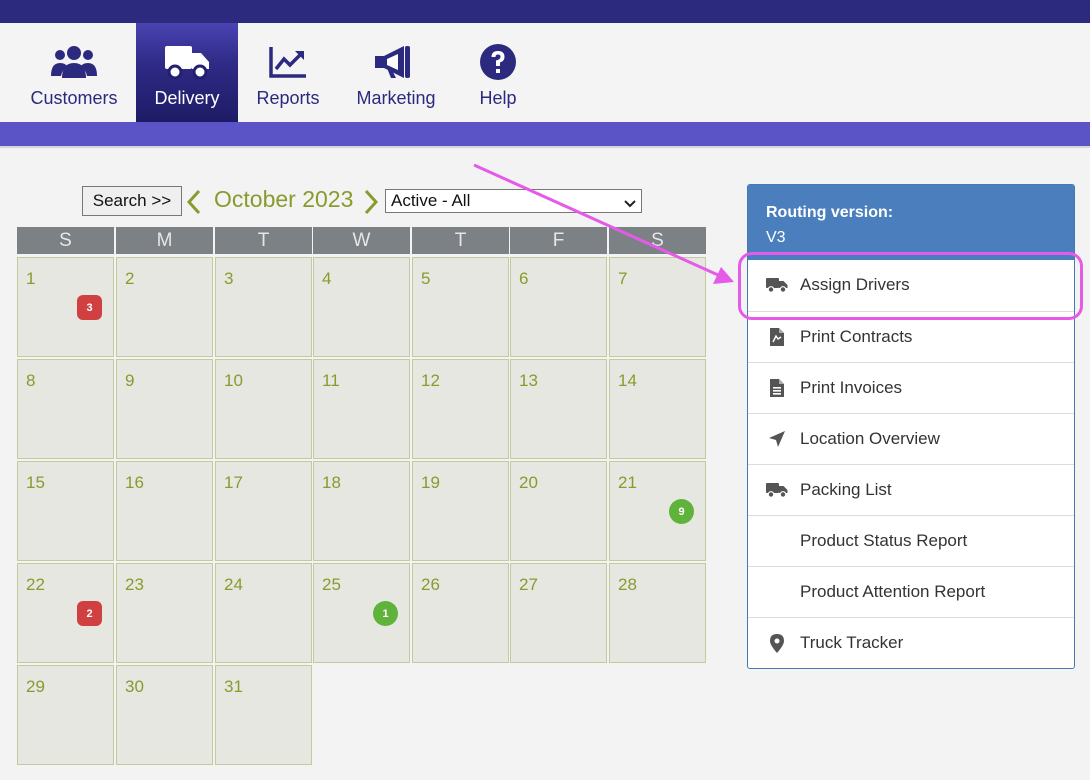  Describe the element at coordinates (911, 591) in the screenshot. I see `menu-product-attention-report: Product Attention Report` at that location.